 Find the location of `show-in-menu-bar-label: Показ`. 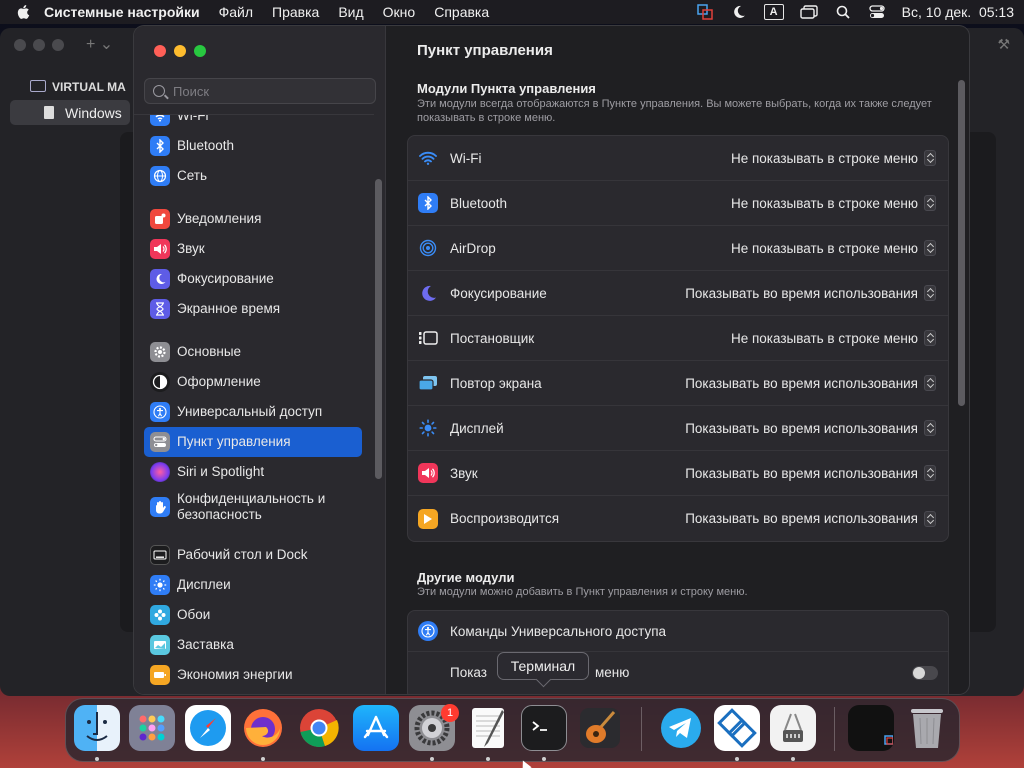

show-in-menu-bar-label: Показ is located at coordinates (468, 672).